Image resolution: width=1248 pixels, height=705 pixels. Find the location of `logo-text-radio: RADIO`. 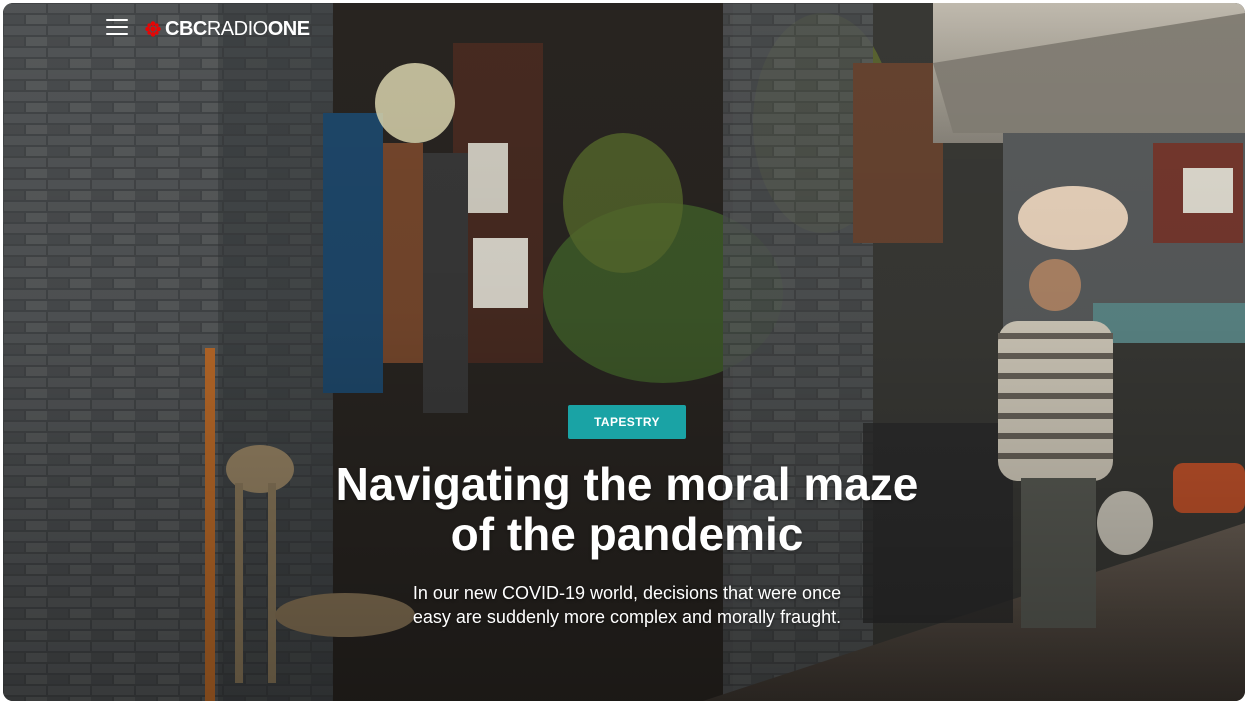

logo-text-radio: RADIO is located at coordinates (237, 28).